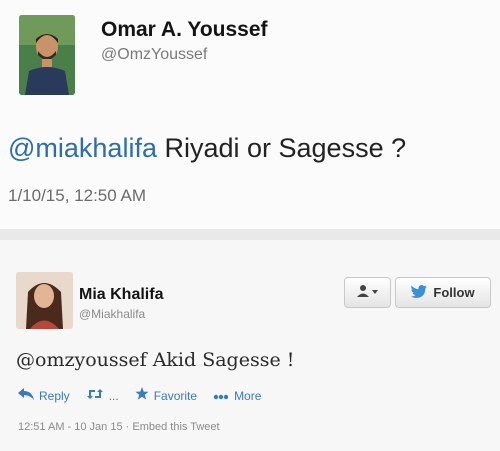 The image size is (500, 451). I want to click on timestamp: 1/10/15, 12:50 AM, so click(77, 196).